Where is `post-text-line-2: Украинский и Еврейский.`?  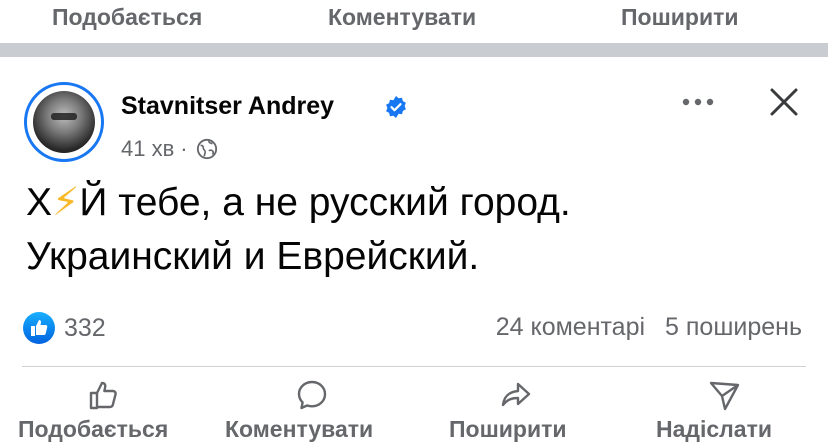 post-text-line-2: Украинский и Еврейский. is located at coordinates (253, 256).